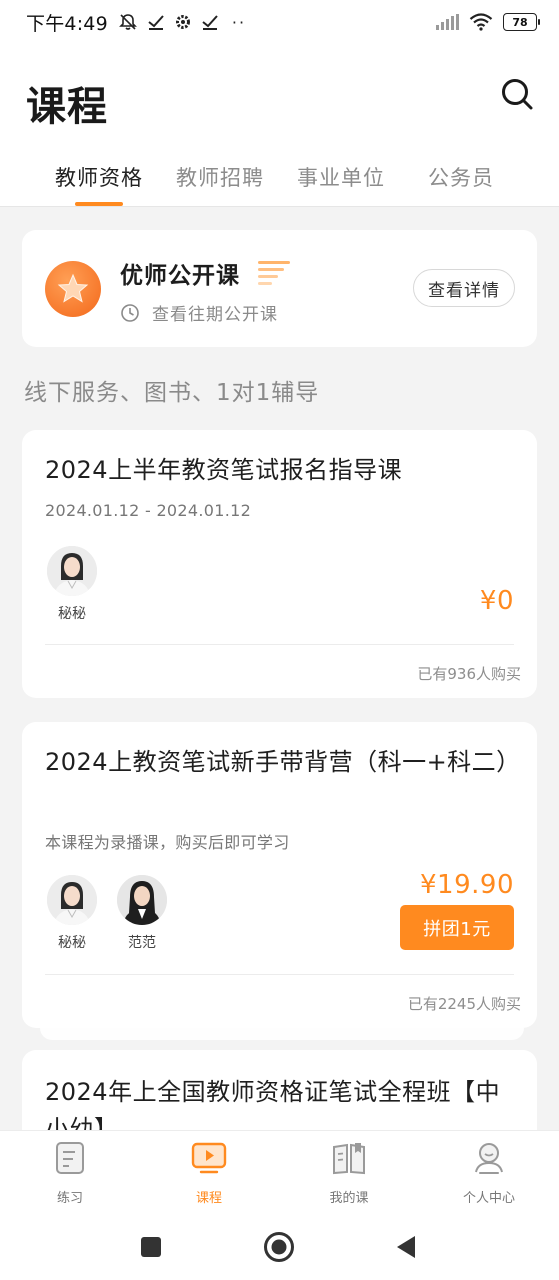 The height and width of the screenshot is (1280, 559). Describe the element at coordinates (279, 125) in the screenshot. I see `header: 课程 教师资格 教师招聘 事业单位 公务员` at that location.